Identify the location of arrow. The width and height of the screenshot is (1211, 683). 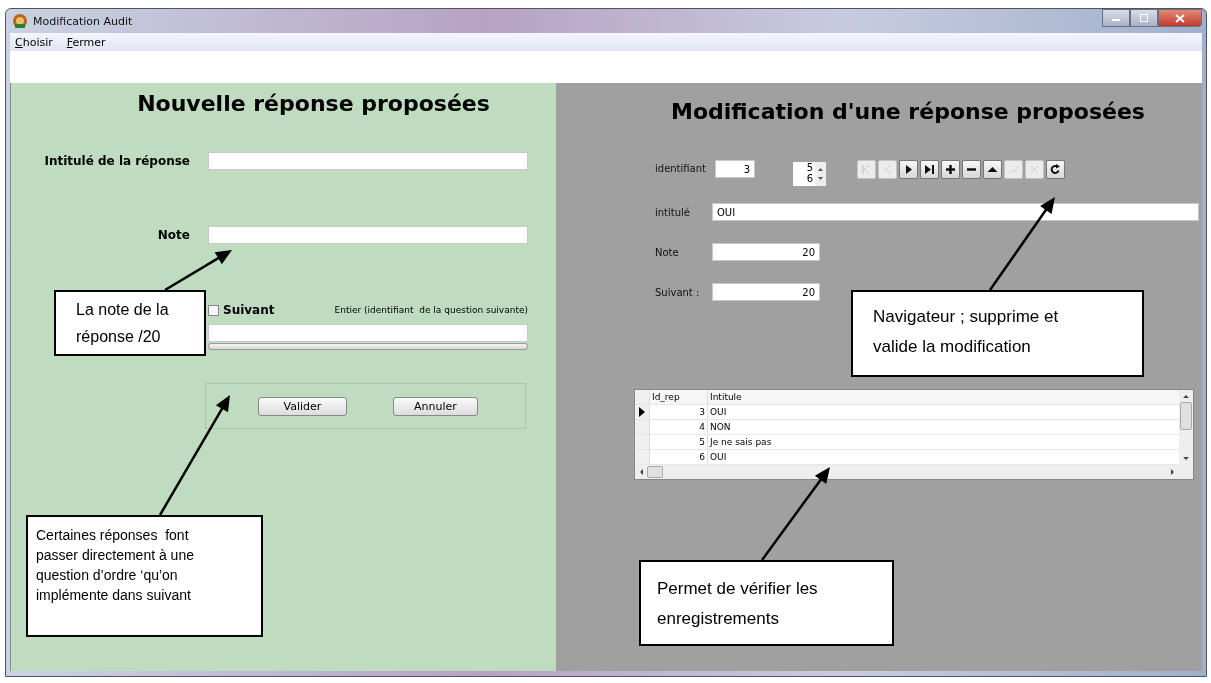
(198, 271).